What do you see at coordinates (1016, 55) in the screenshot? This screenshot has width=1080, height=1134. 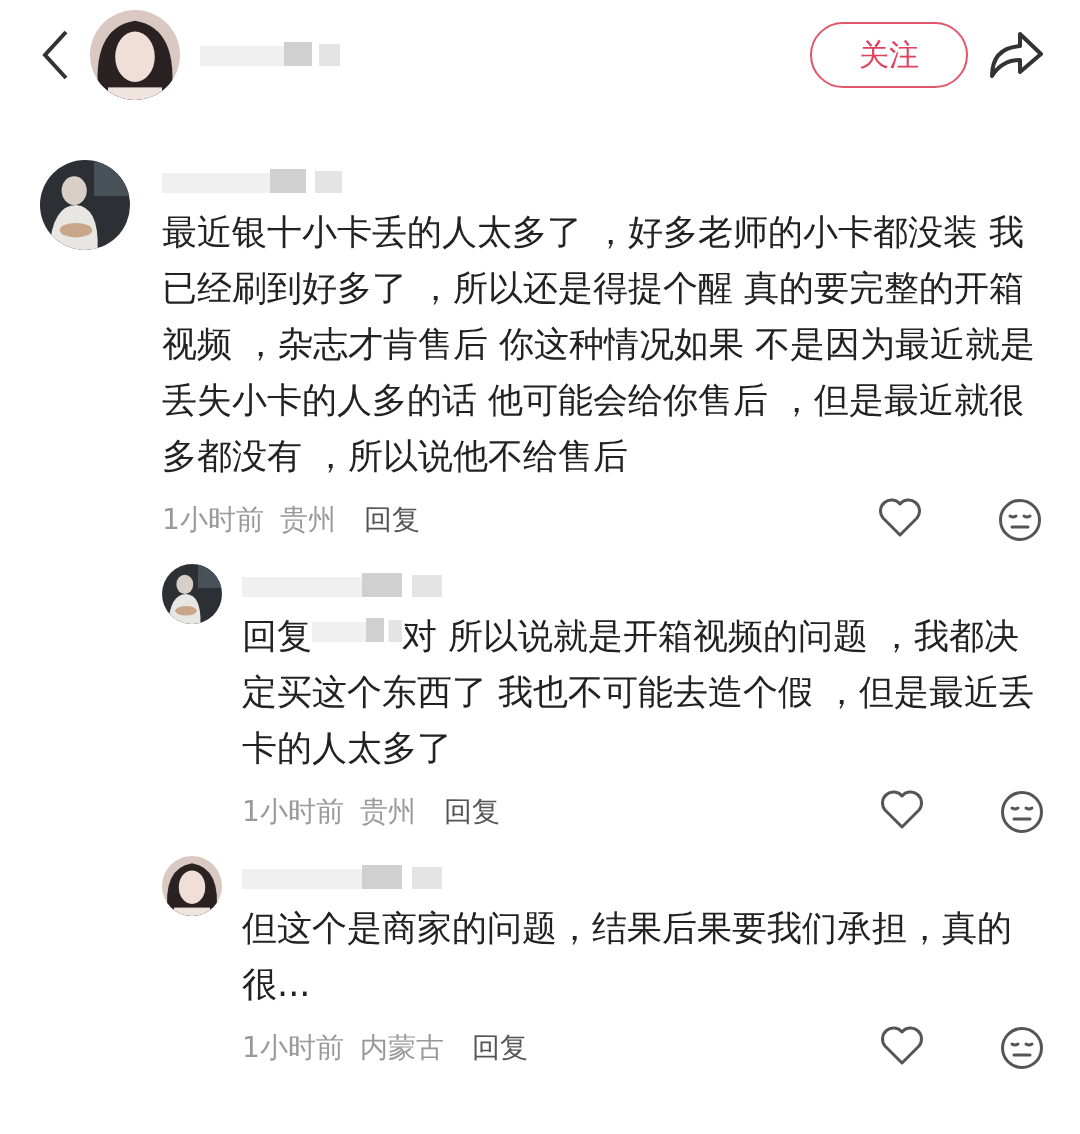 I see `share-icon` at bounding box center [1016, 55].